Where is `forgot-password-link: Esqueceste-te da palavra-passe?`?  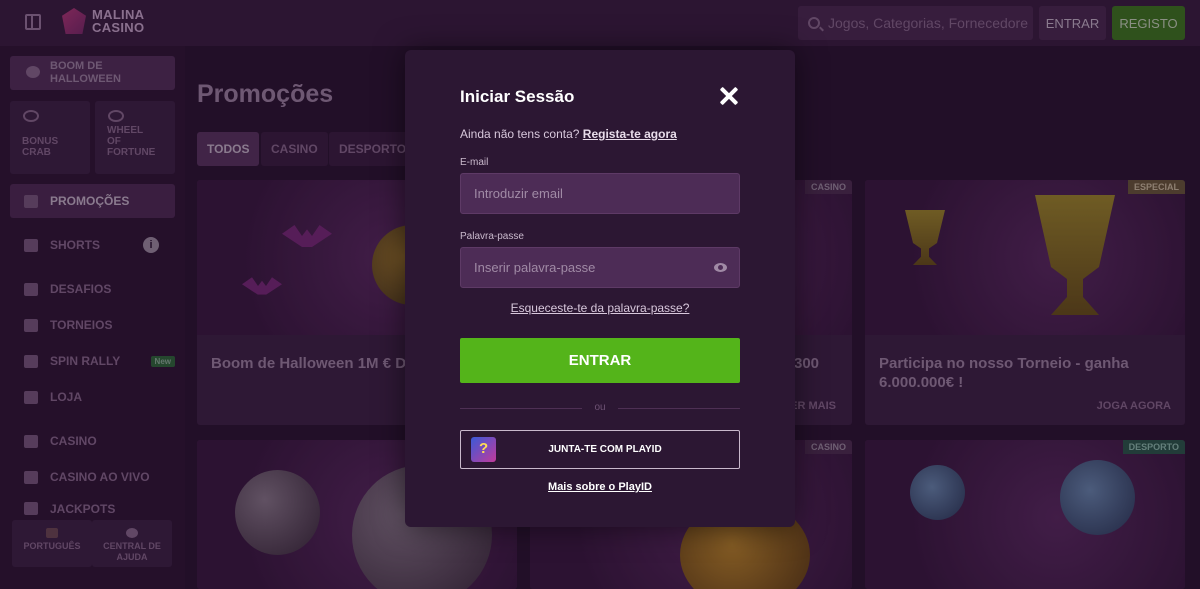
forgot-password-link: Esqueceste-te da palavra-passe? is located at coordinates (600, 308).